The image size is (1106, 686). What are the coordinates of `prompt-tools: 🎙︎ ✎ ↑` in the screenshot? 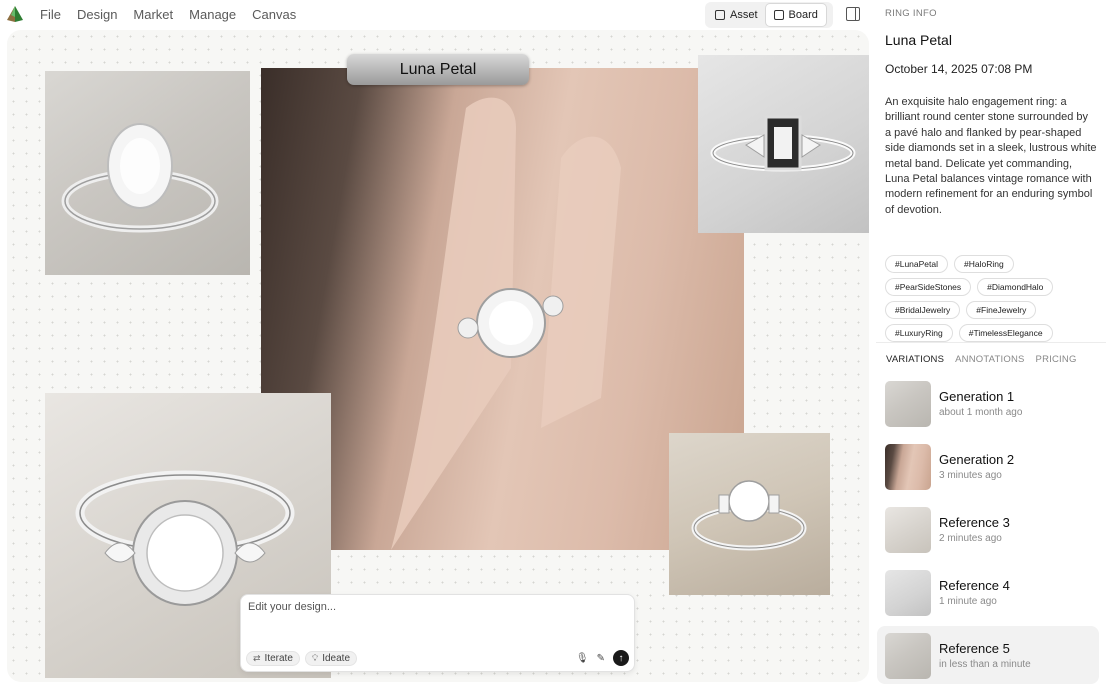 It's located at (602, 658).